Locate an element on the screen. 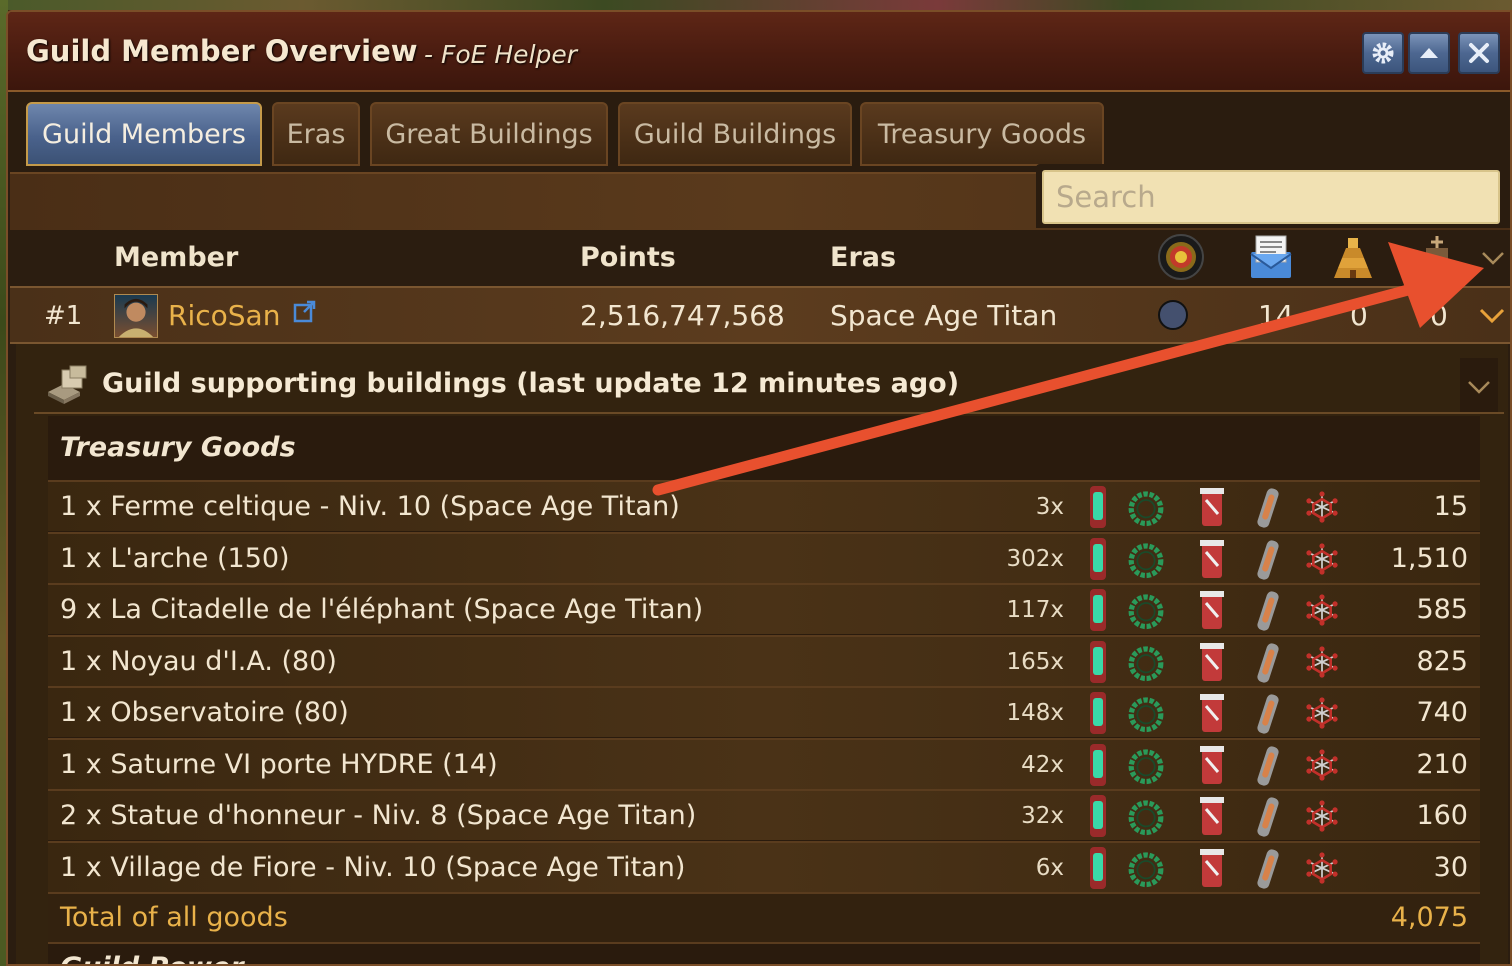 This screenshot has height=966, width=1512. settings-button is located at coordinates (1383, 53).